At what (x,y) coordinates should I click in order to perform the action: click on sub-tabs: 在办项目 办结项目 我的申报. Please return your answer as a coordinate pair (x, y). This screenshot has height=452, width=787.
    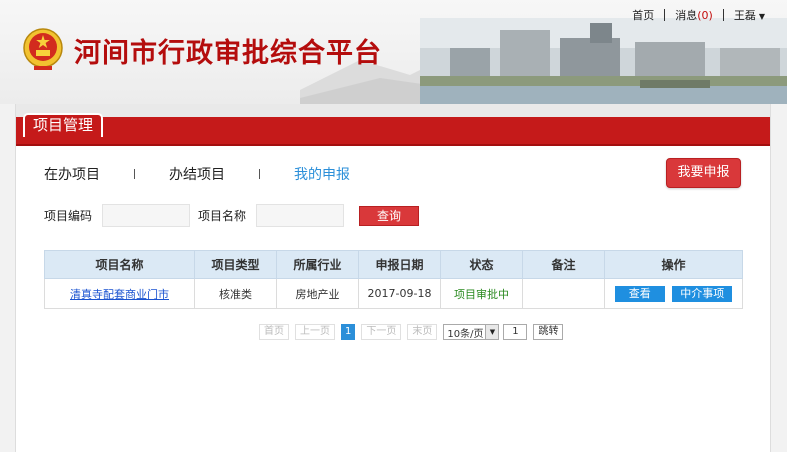
    Looking at the image, I should click on (197, 174).